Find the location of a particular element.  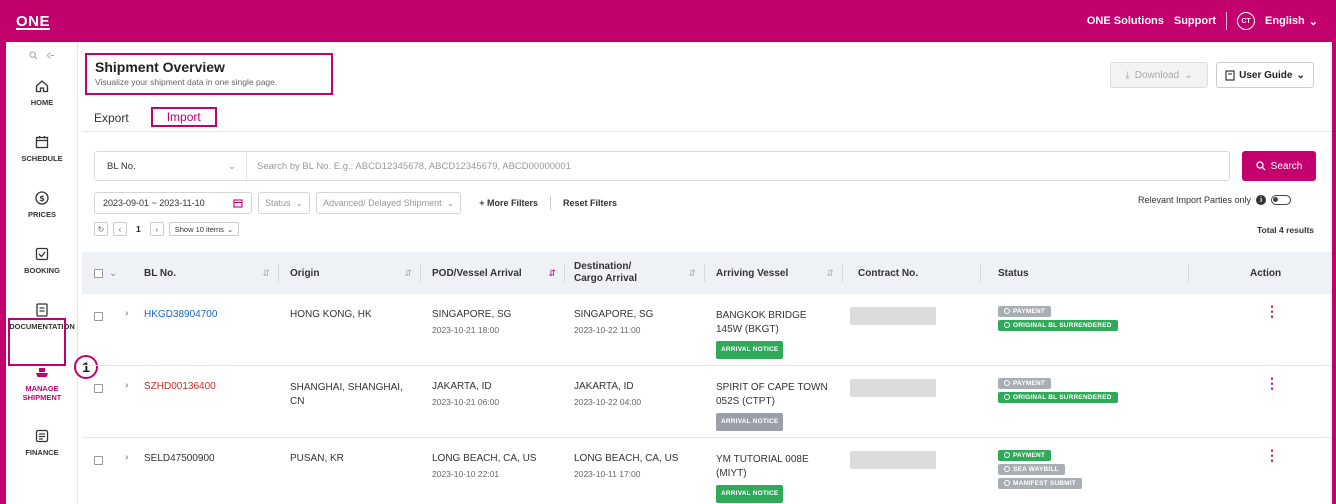

column-header-pod: POD/Vessel Arrival ⇵ is located at coordinates (498, 273).